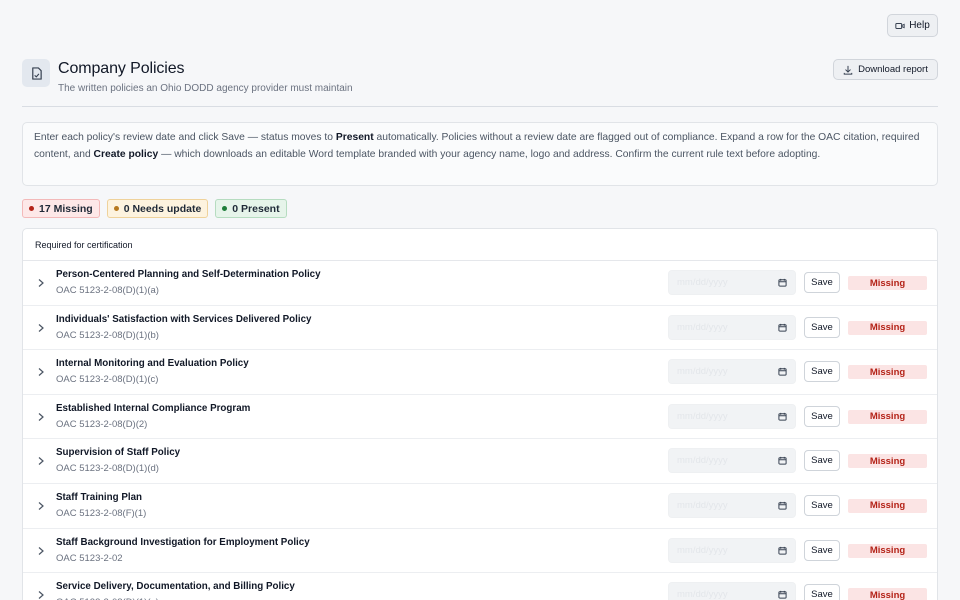  I want to click on instructions-bold-present: Present, so click(354, 137).